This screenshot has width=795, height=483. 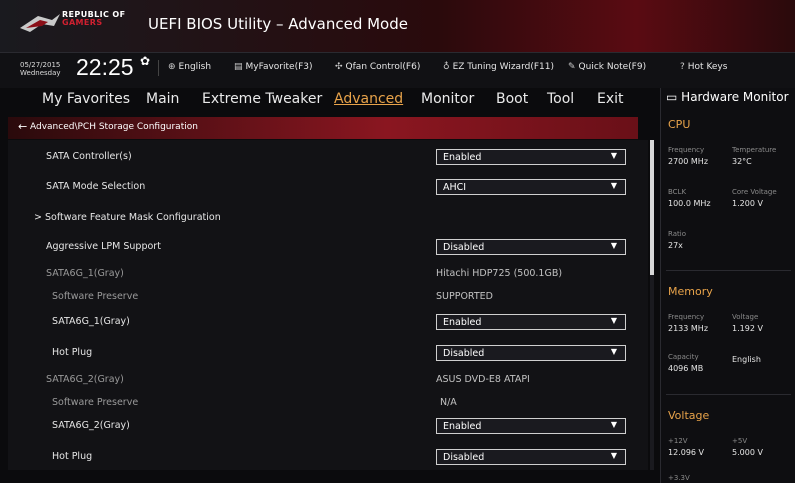 What do you see at coordinates (672, 97) in the screenshot?
I see `monitor-icon: ▭` at bounding box center [672, 97].